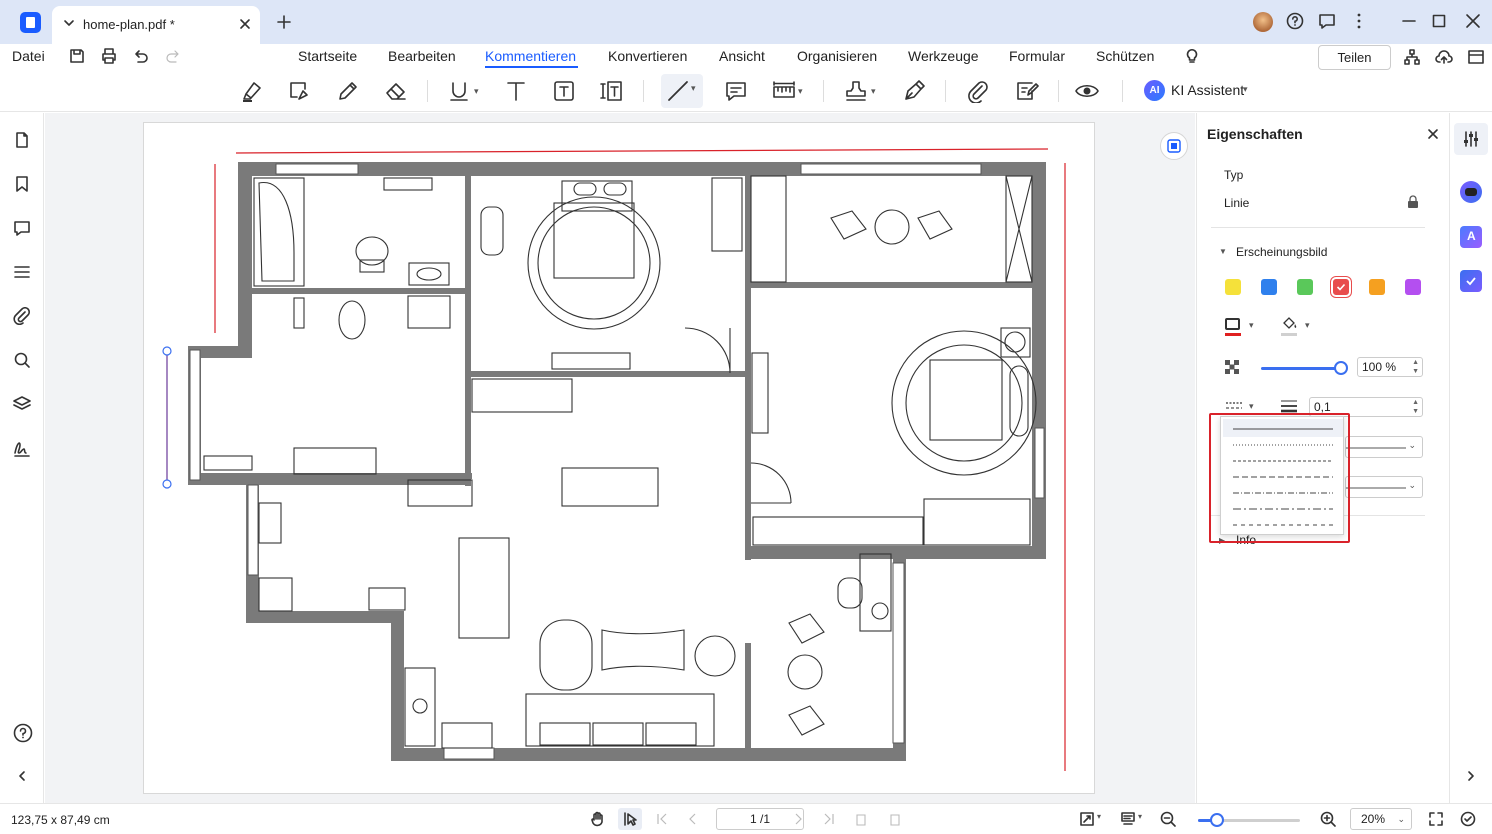 Image resolution: width=1492 pixels, height=834 pixels. I want to click on panel-layout-icon, so click(1476, 57).